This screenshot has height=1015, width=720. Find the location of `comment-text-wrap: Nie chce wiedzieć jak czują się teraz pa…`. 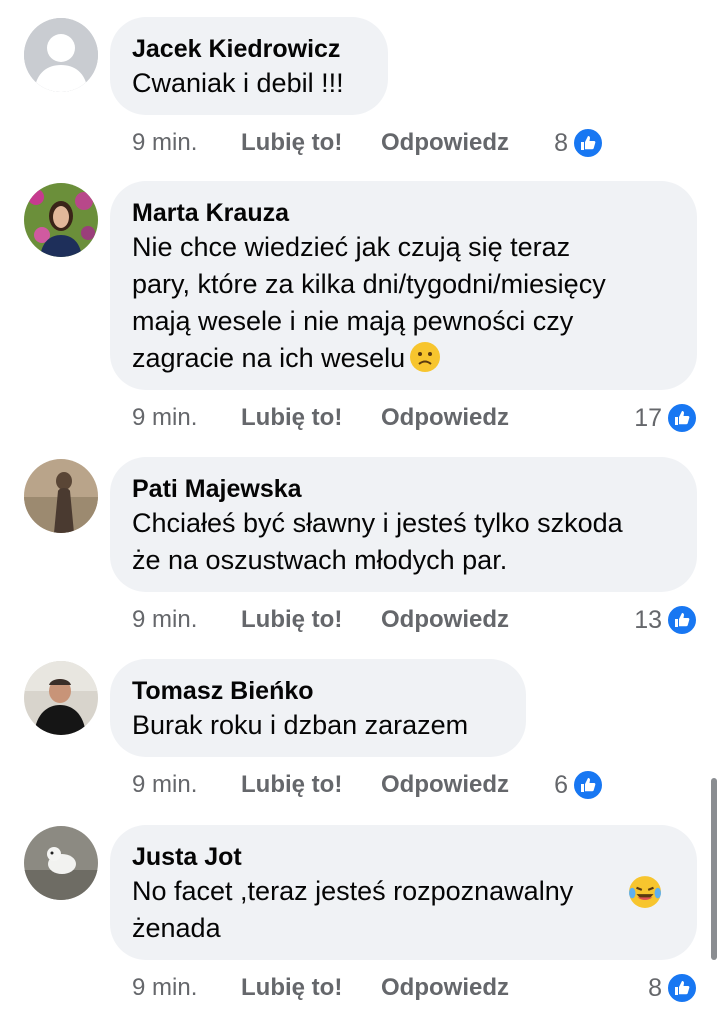

comment-text-wrap: Nie chce wiedzieć jak czują się teraz pa… is located at coordinates (403, 303).